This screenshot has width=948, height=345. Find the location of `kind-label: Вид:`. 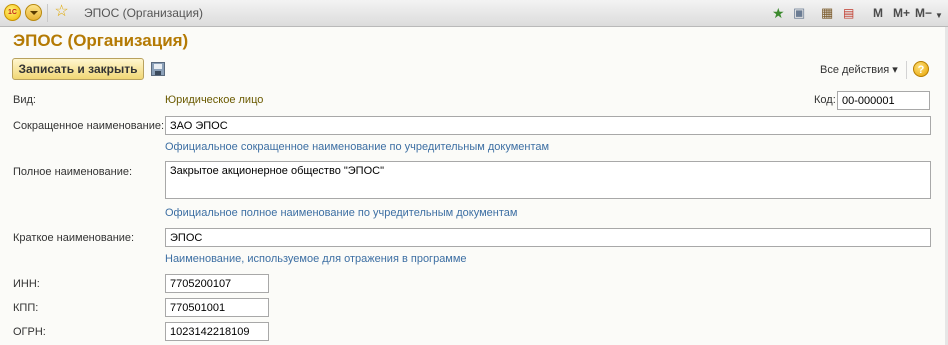

kind-label: Вид: is located at coordinates (24, 100).